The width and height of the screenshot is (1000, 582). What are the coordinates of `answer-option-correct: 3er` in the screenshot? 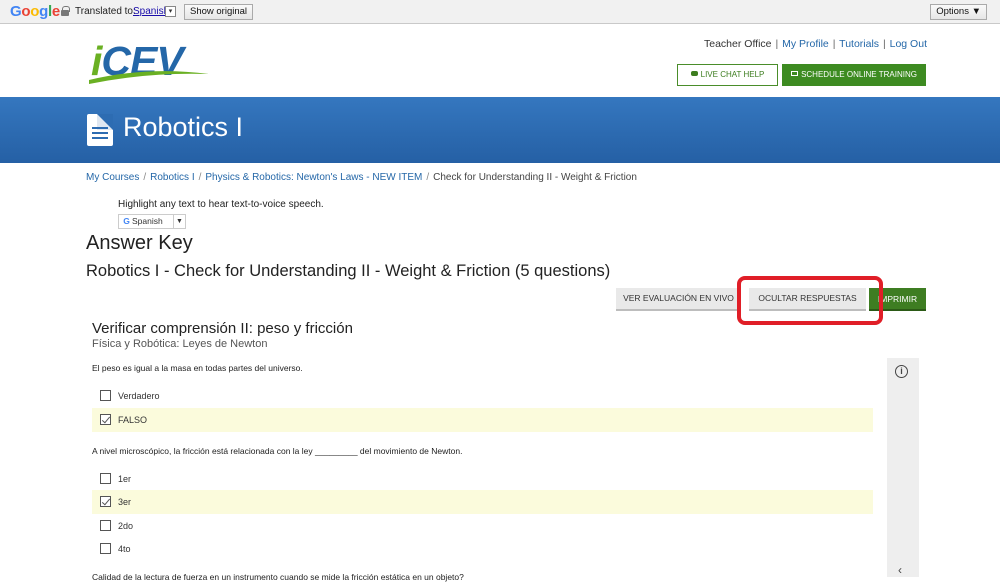 It's located at (482, 502).